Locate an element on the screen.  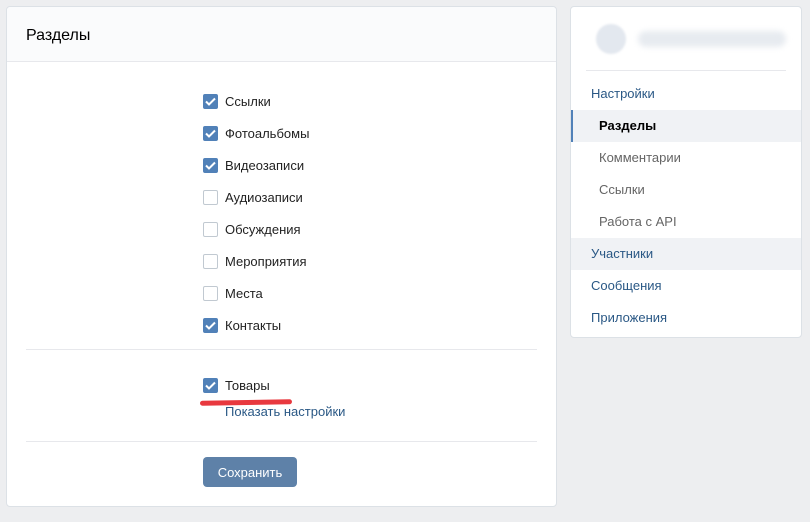
sidebar-item-members: Участники is located at coordinates (686, 254).